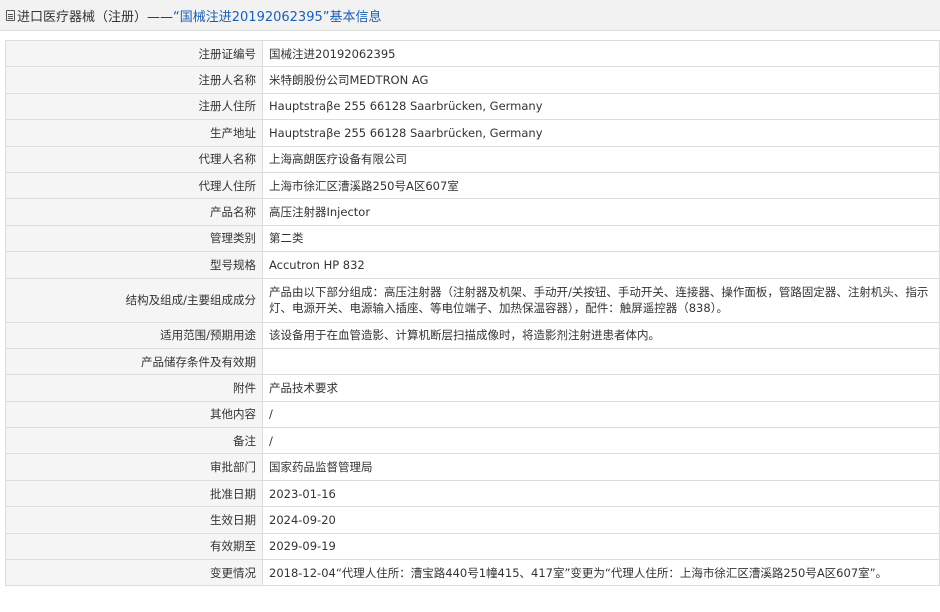  I want to click on row-label: 有效期至, so click(134, 546).